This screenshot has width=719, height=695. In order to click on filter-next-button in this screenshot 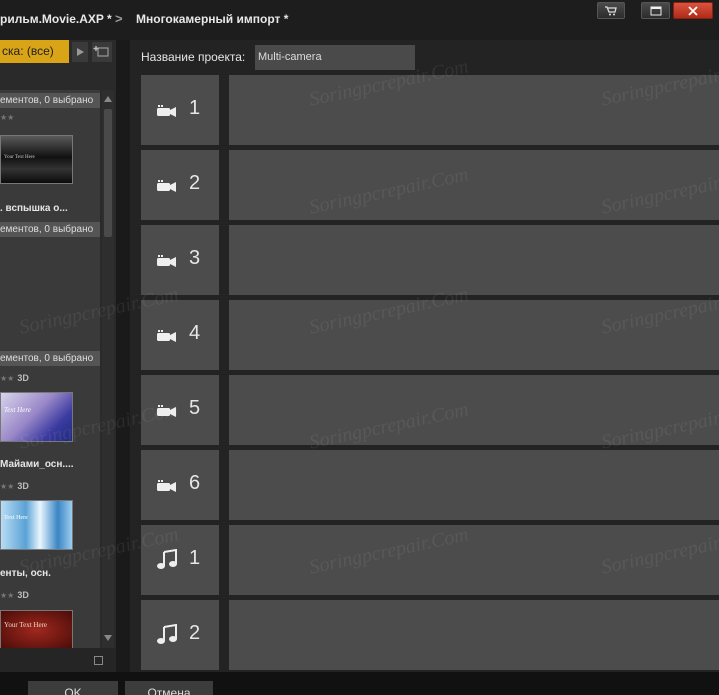, I will do `click(80, 52)`.